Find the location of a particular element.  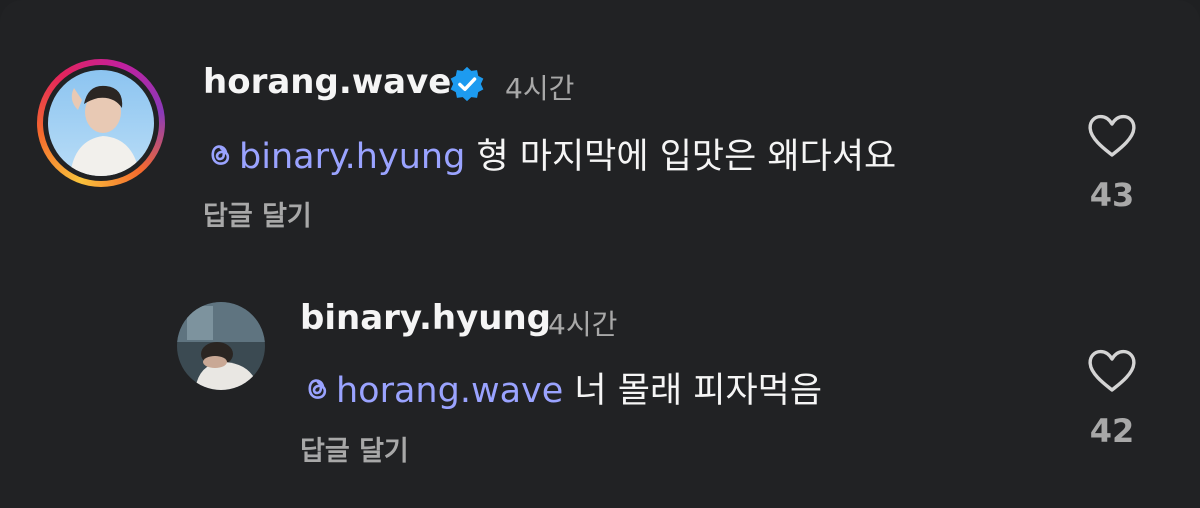

mention-username: binary.hyung is located at coordinates (352, 157).